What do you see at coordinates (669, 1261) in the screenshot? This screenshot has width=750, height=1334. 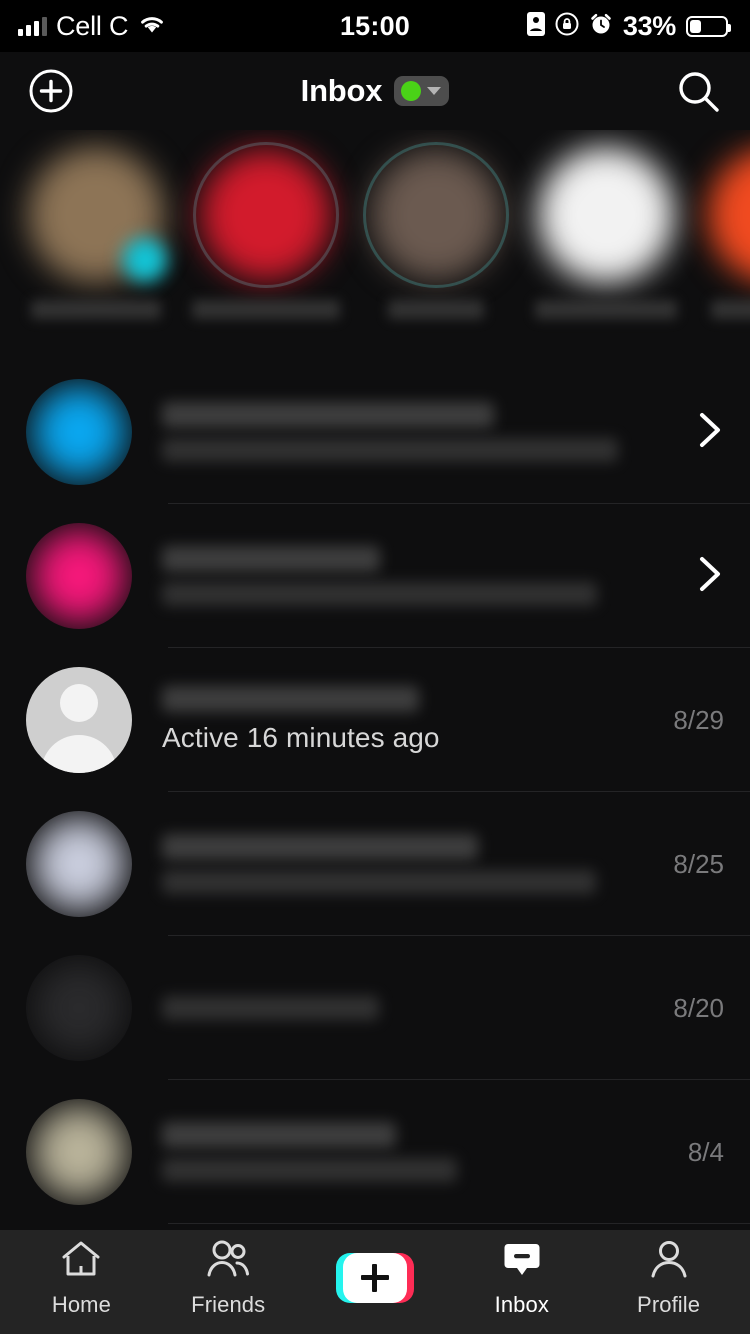 I see `profile-person-icon` at bounding box center [669, 1261].